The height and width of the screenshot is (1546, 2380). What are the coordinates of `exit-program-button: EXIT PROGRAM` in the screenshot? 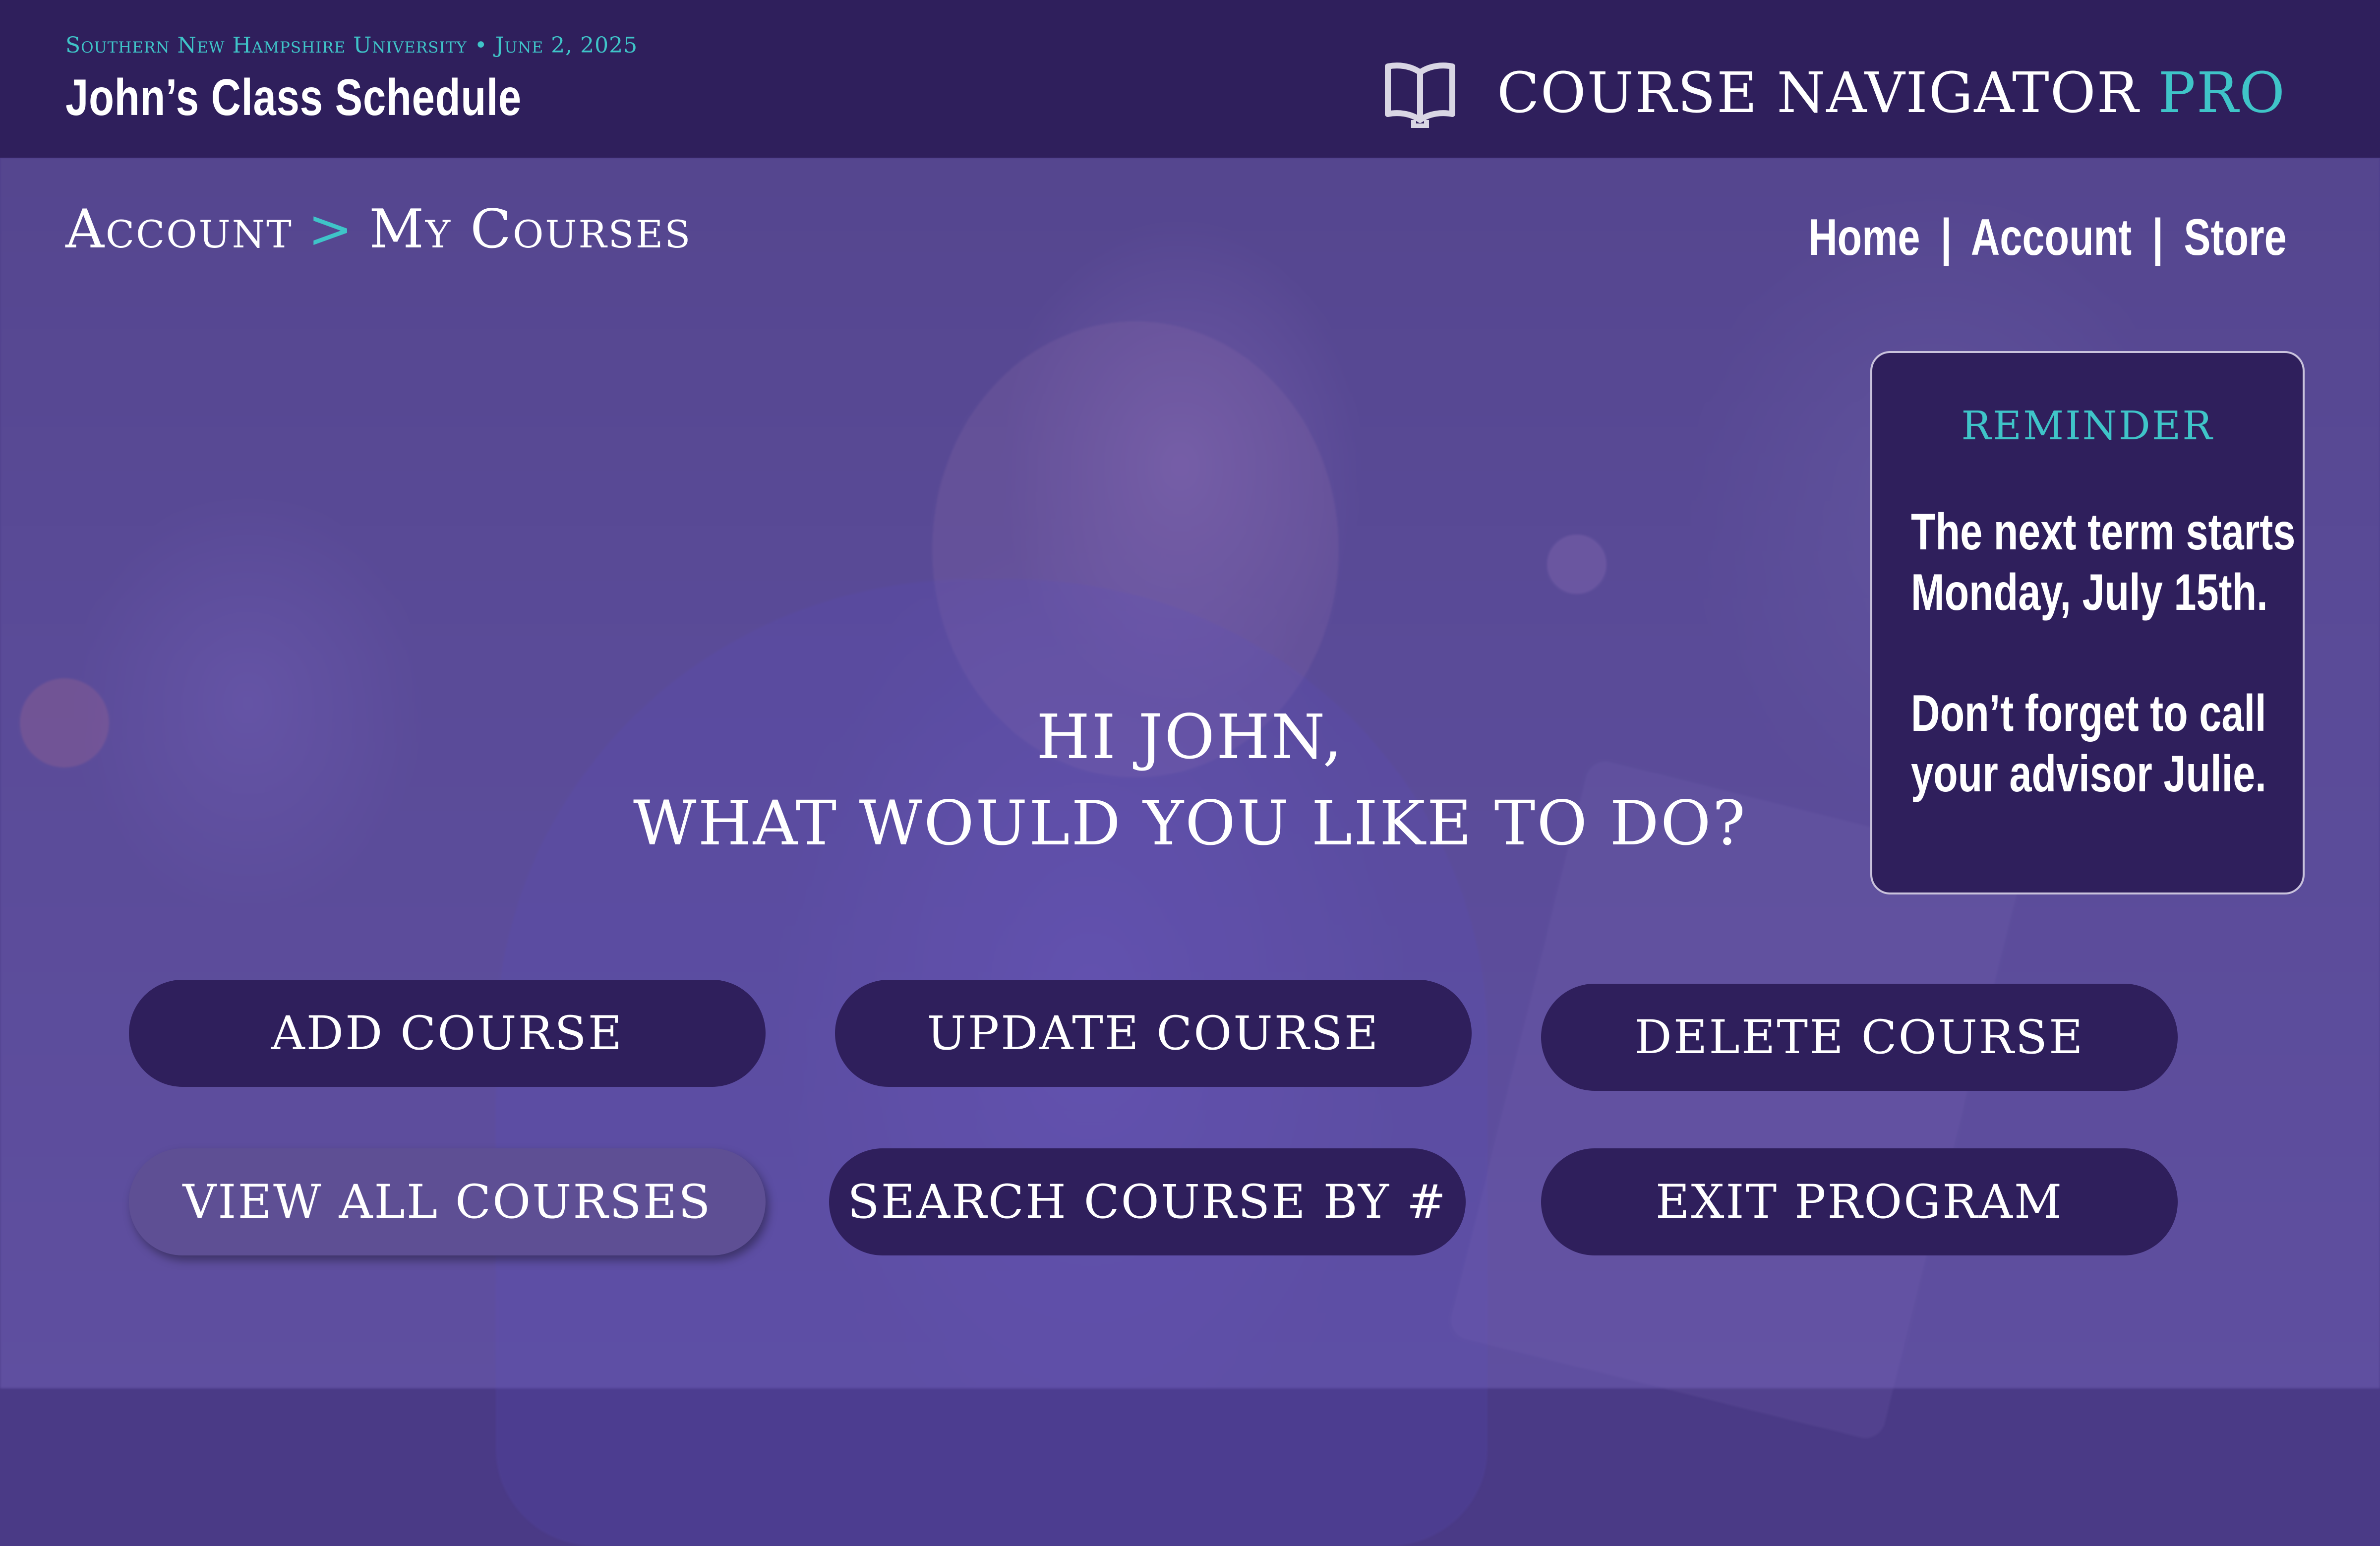 It's located at (1859, 1201).